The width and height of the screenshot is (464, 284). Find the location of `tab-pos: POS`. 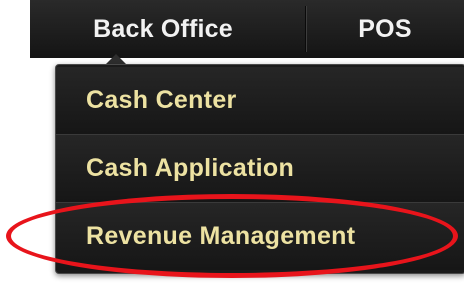

tab-pos: POS is located at coordinates (385, 29).